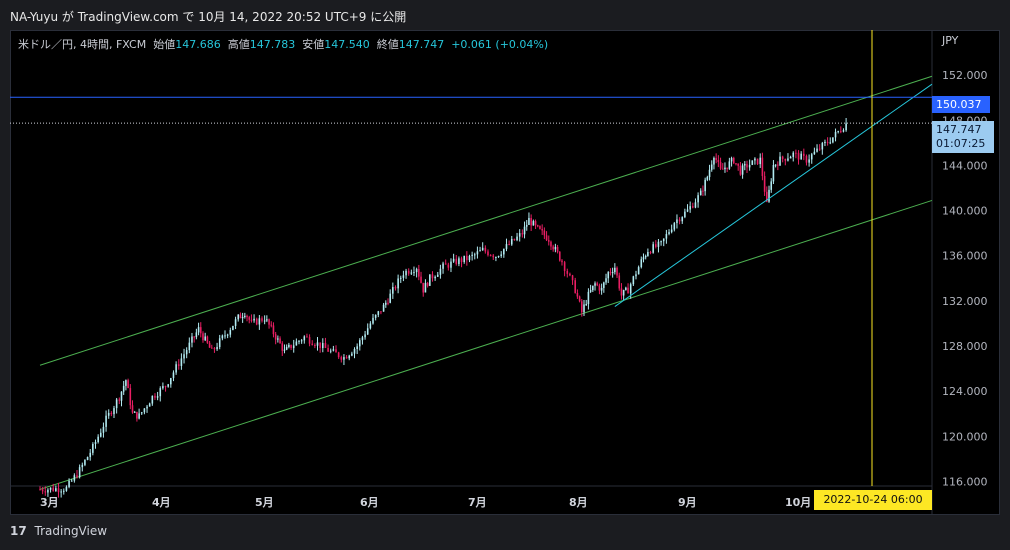 The height and width of the screenshot is (550, 1010). Describe the element at coordinates (959, 129) in the screenshot. I see `last-price: 147.747` at that location.